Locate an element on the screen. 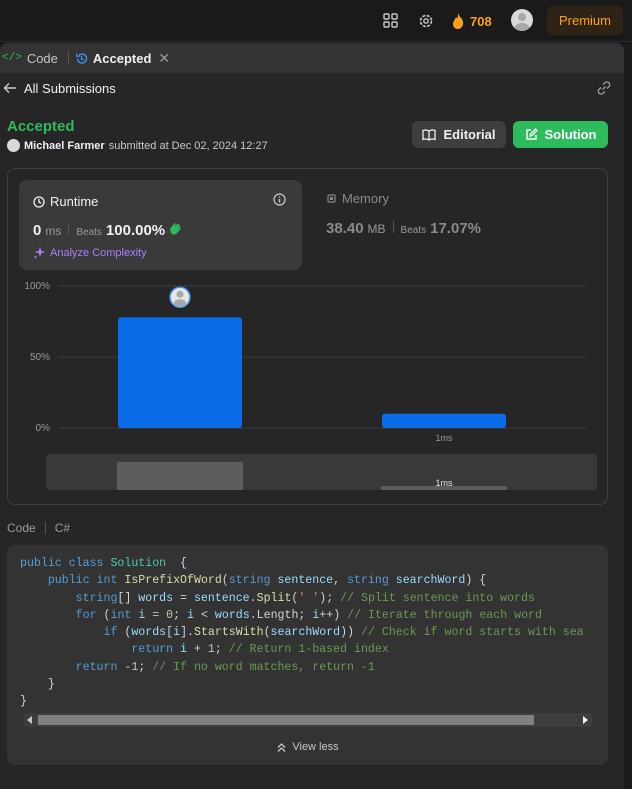 This screenshot has height=789, width=632. runtime-title-label: Runtime is located at coordinates (74, 201).